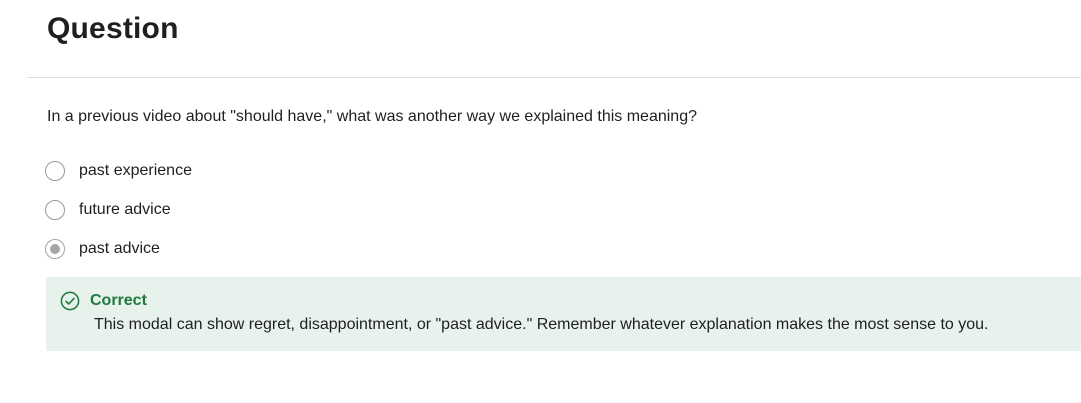  I want to click on option-future-advice: future advice, so click(118, 218).